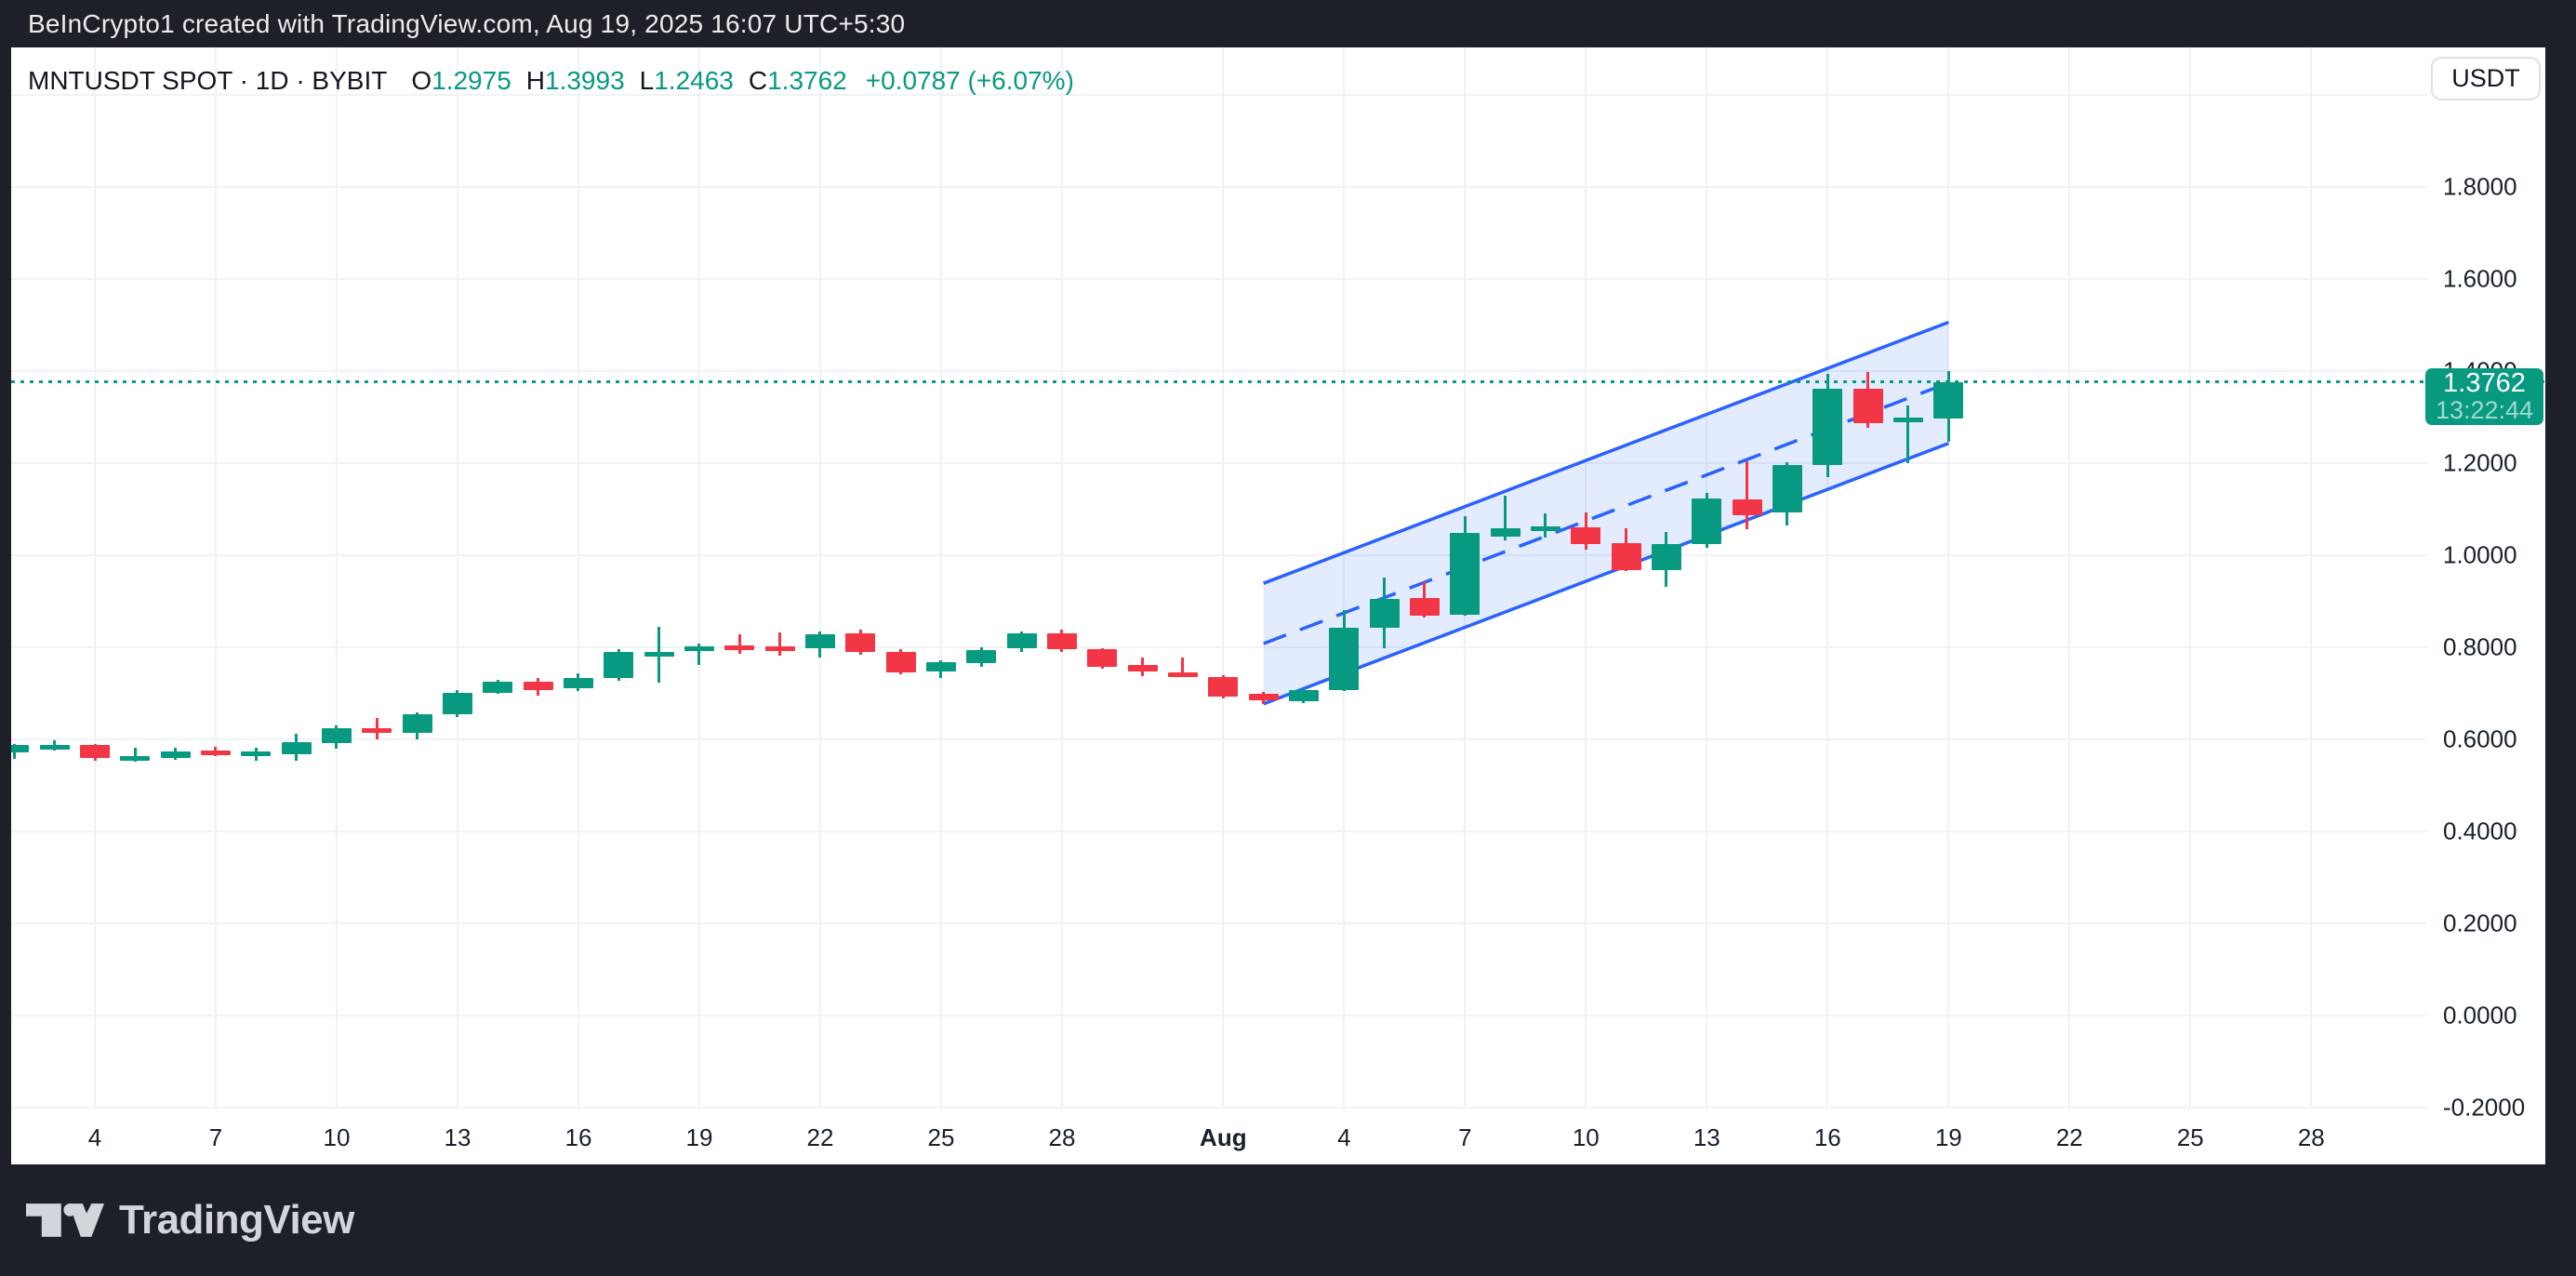 Image resolution: width=2576 pixels, height=1276 pixels. What do you see at coordinates (65, 1220) in the screenshot?
I see `tradingview-logo-icon` at bounding box center [65, 1220].